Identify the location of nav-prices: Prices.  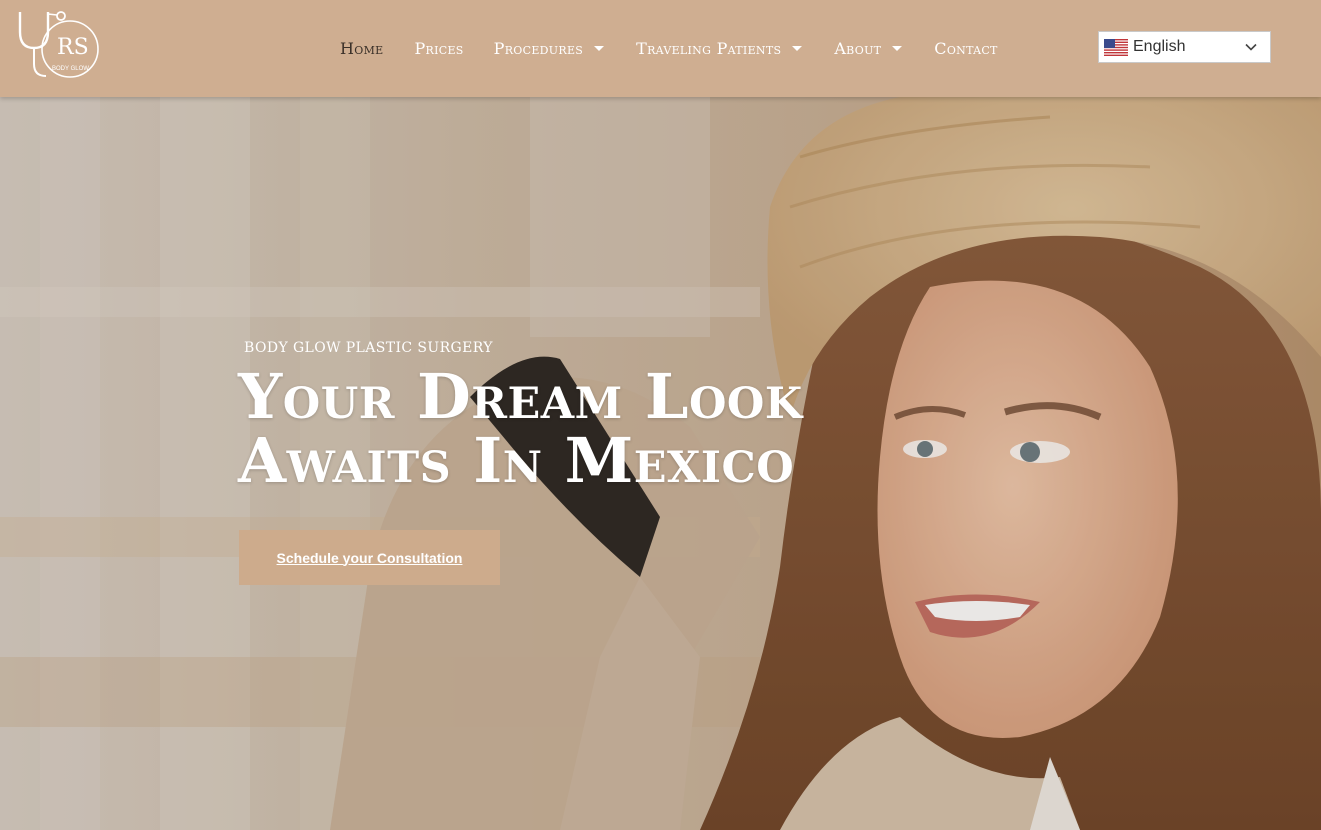
(438, 48).